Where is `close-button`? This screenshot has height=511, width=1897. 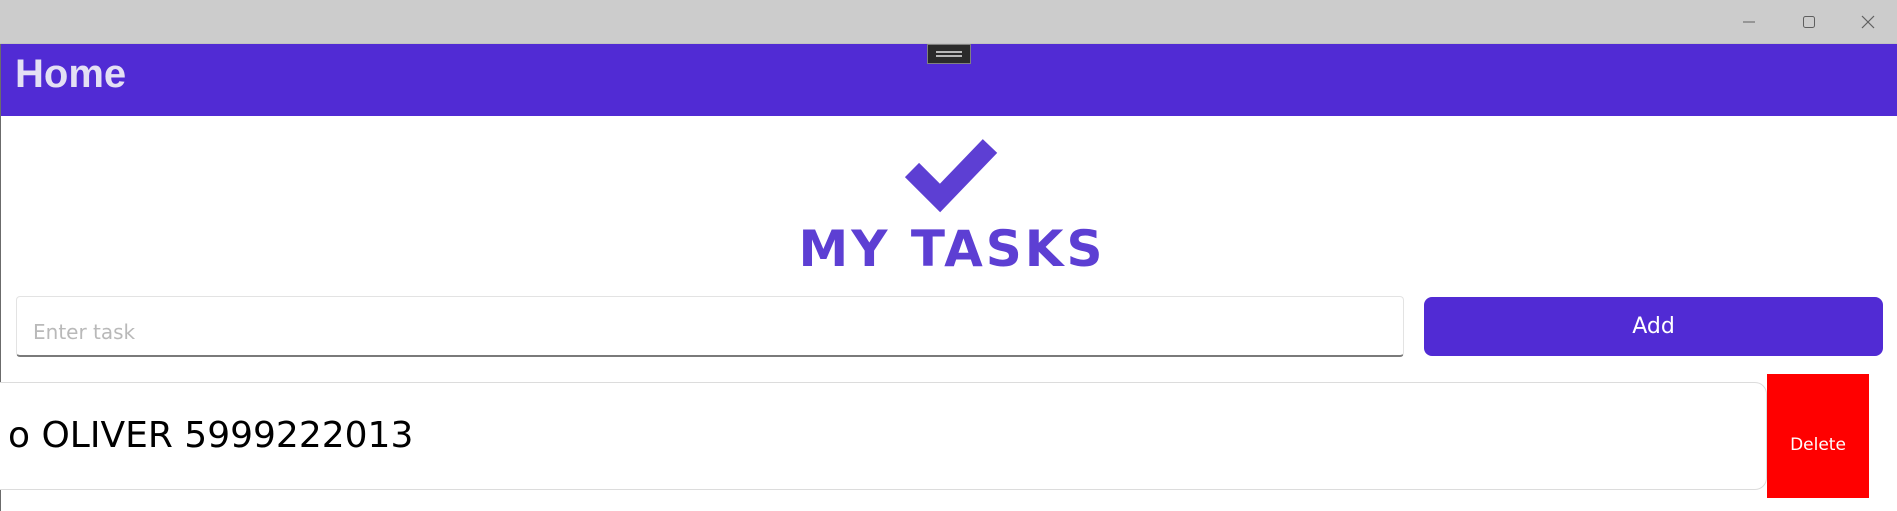
close-button is located at coordinates (1868, 21).